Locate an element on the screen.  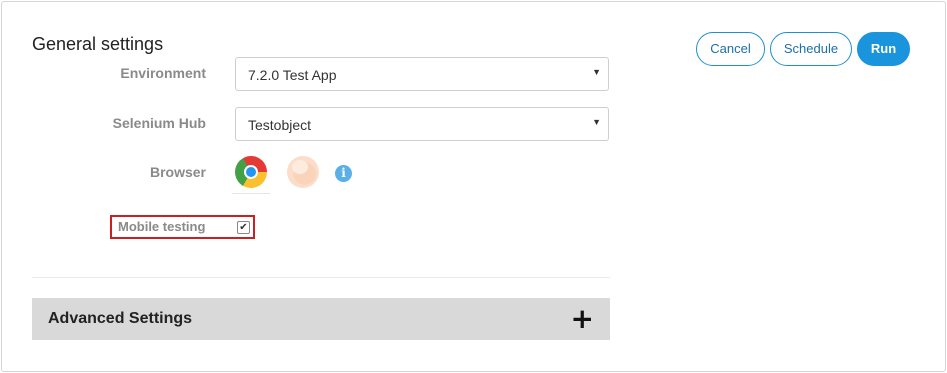
environment-label: Environment is located at coordinates (163, 73).